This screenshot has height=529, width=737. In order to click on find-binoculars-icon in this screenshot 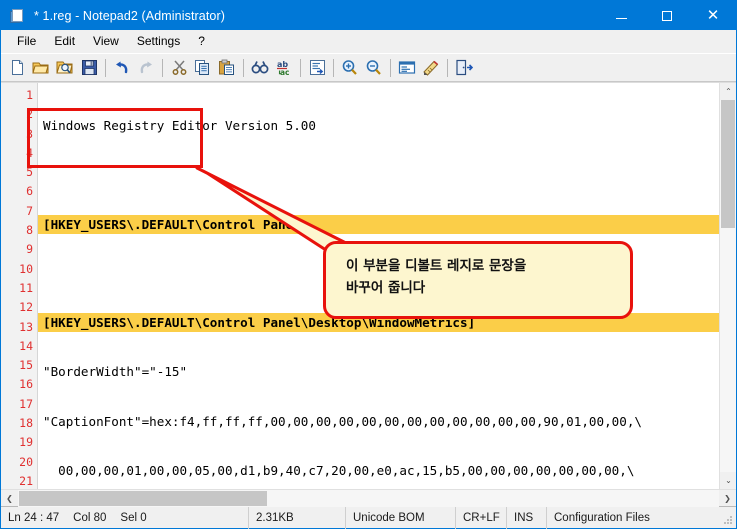, I will do `click(260, 67)`.